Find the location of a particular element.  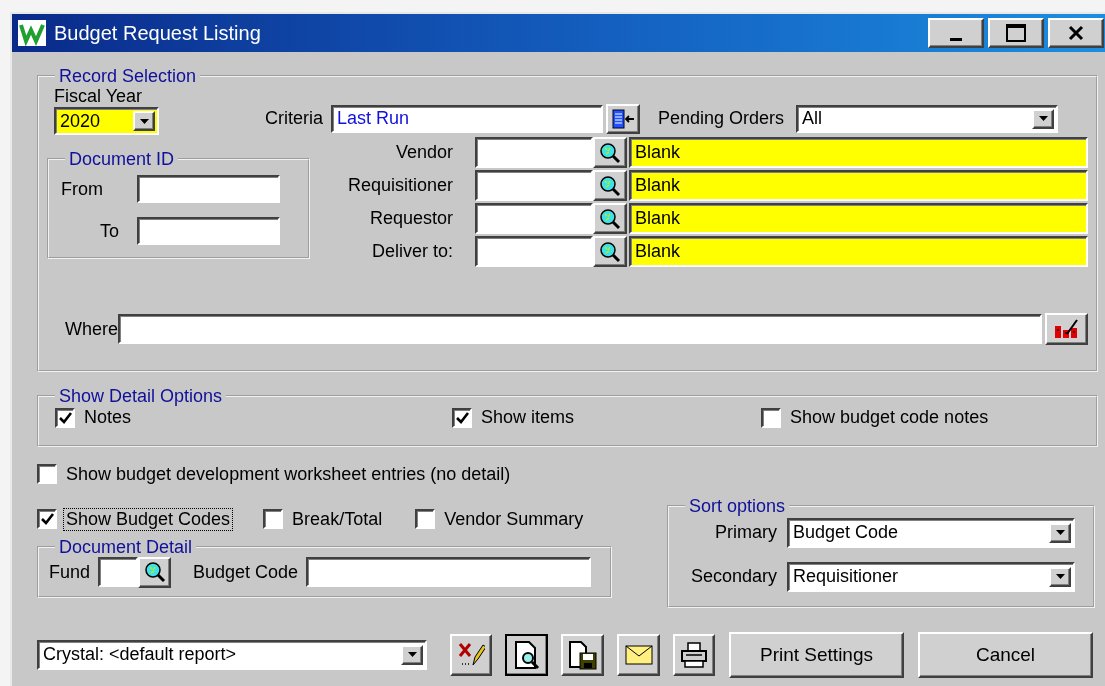

query-builder-button is located at coordinates (1066, 329).